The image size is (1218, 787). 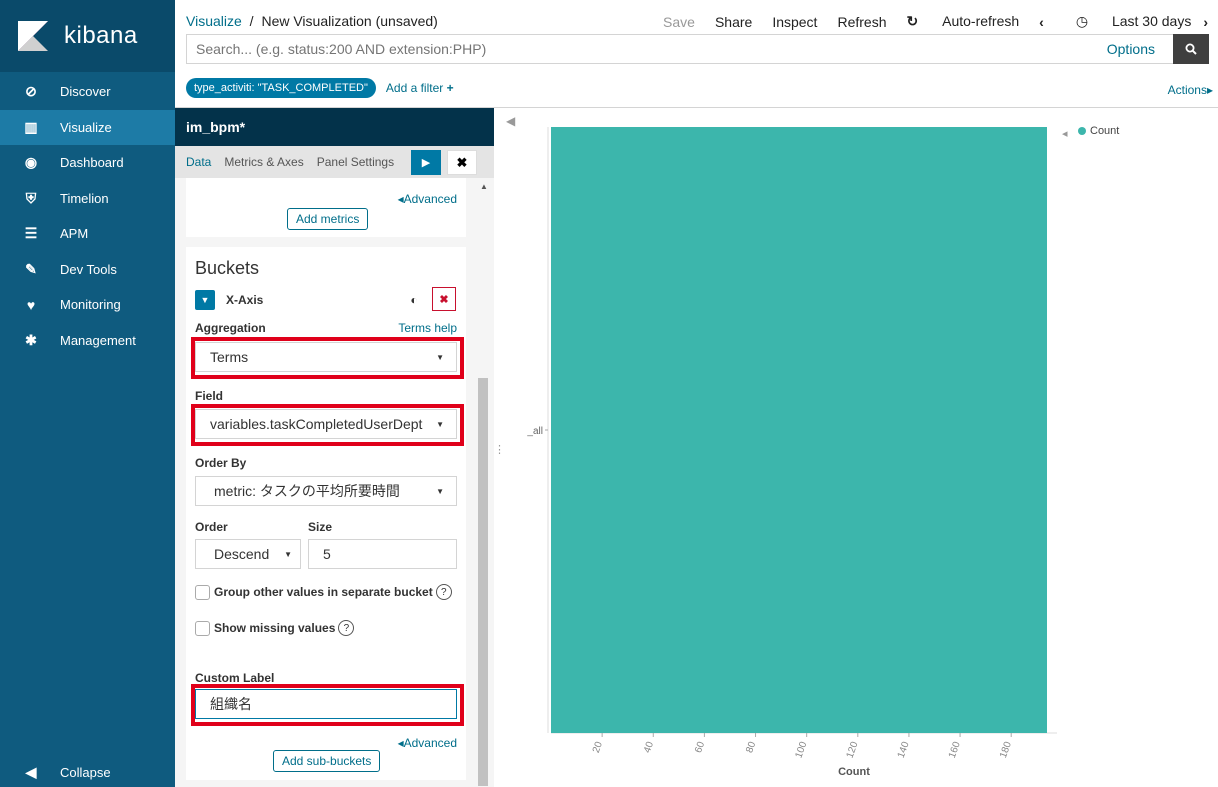 I want to click on apply-changes-button: ▶, so click(x=426, y=162).